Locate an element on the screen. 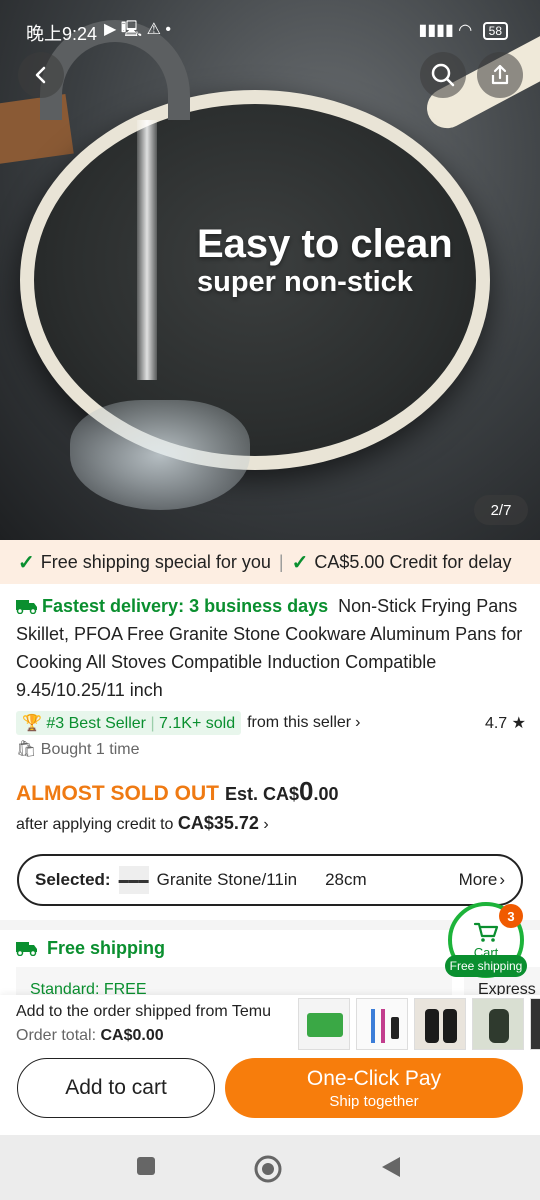  star-icon: ★ is located at coordinates (518, 723).